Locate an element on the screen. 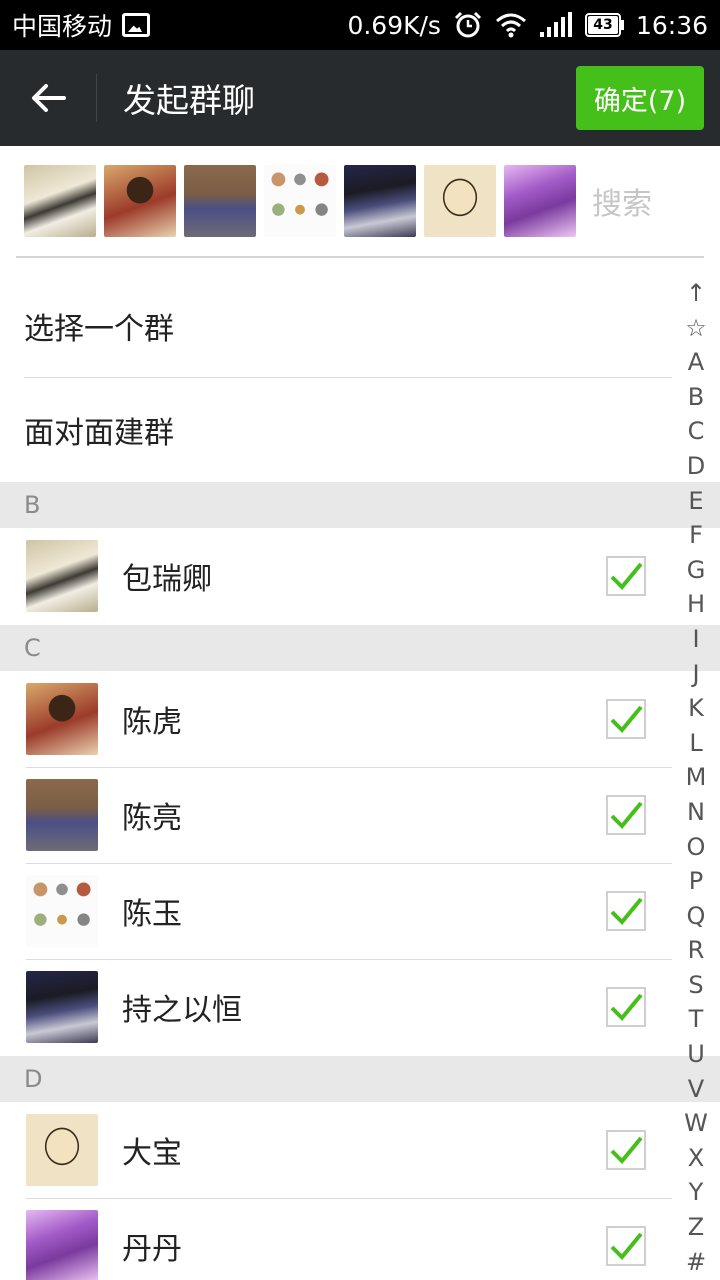 This screenshot has width=720, height=1280. arrow-left-icon is located at coordinates (49, 98).